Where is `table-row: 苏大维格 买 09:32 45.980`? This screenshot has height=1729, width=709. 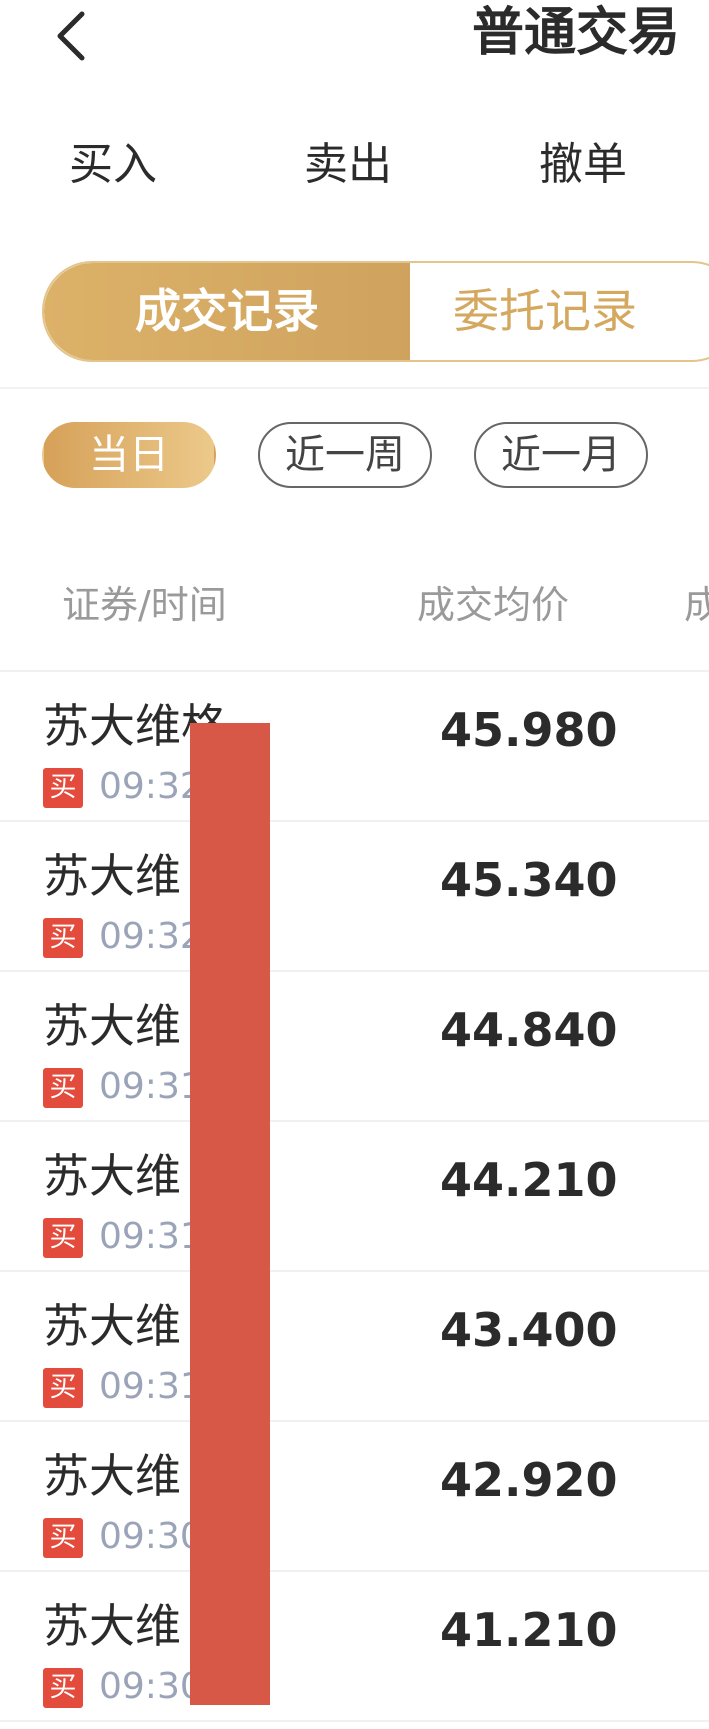
table-row: 苏大维格 买 09:32 45.980 is located at coordinates (354, 747).